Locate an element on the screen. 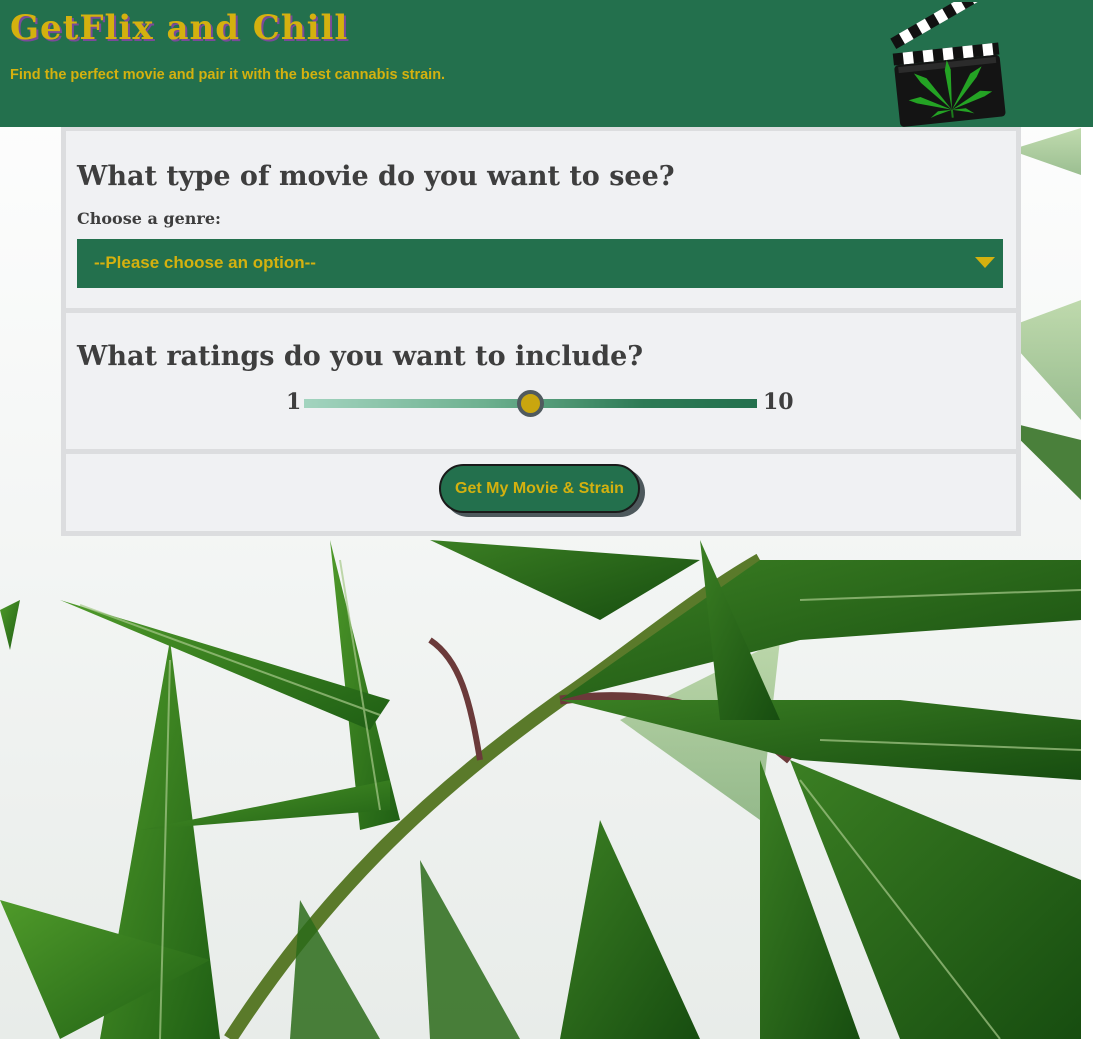 The height and width of the screenshot is (1039, 1093). genre-label: Choose a genre: is located at coordinates (149, 218).